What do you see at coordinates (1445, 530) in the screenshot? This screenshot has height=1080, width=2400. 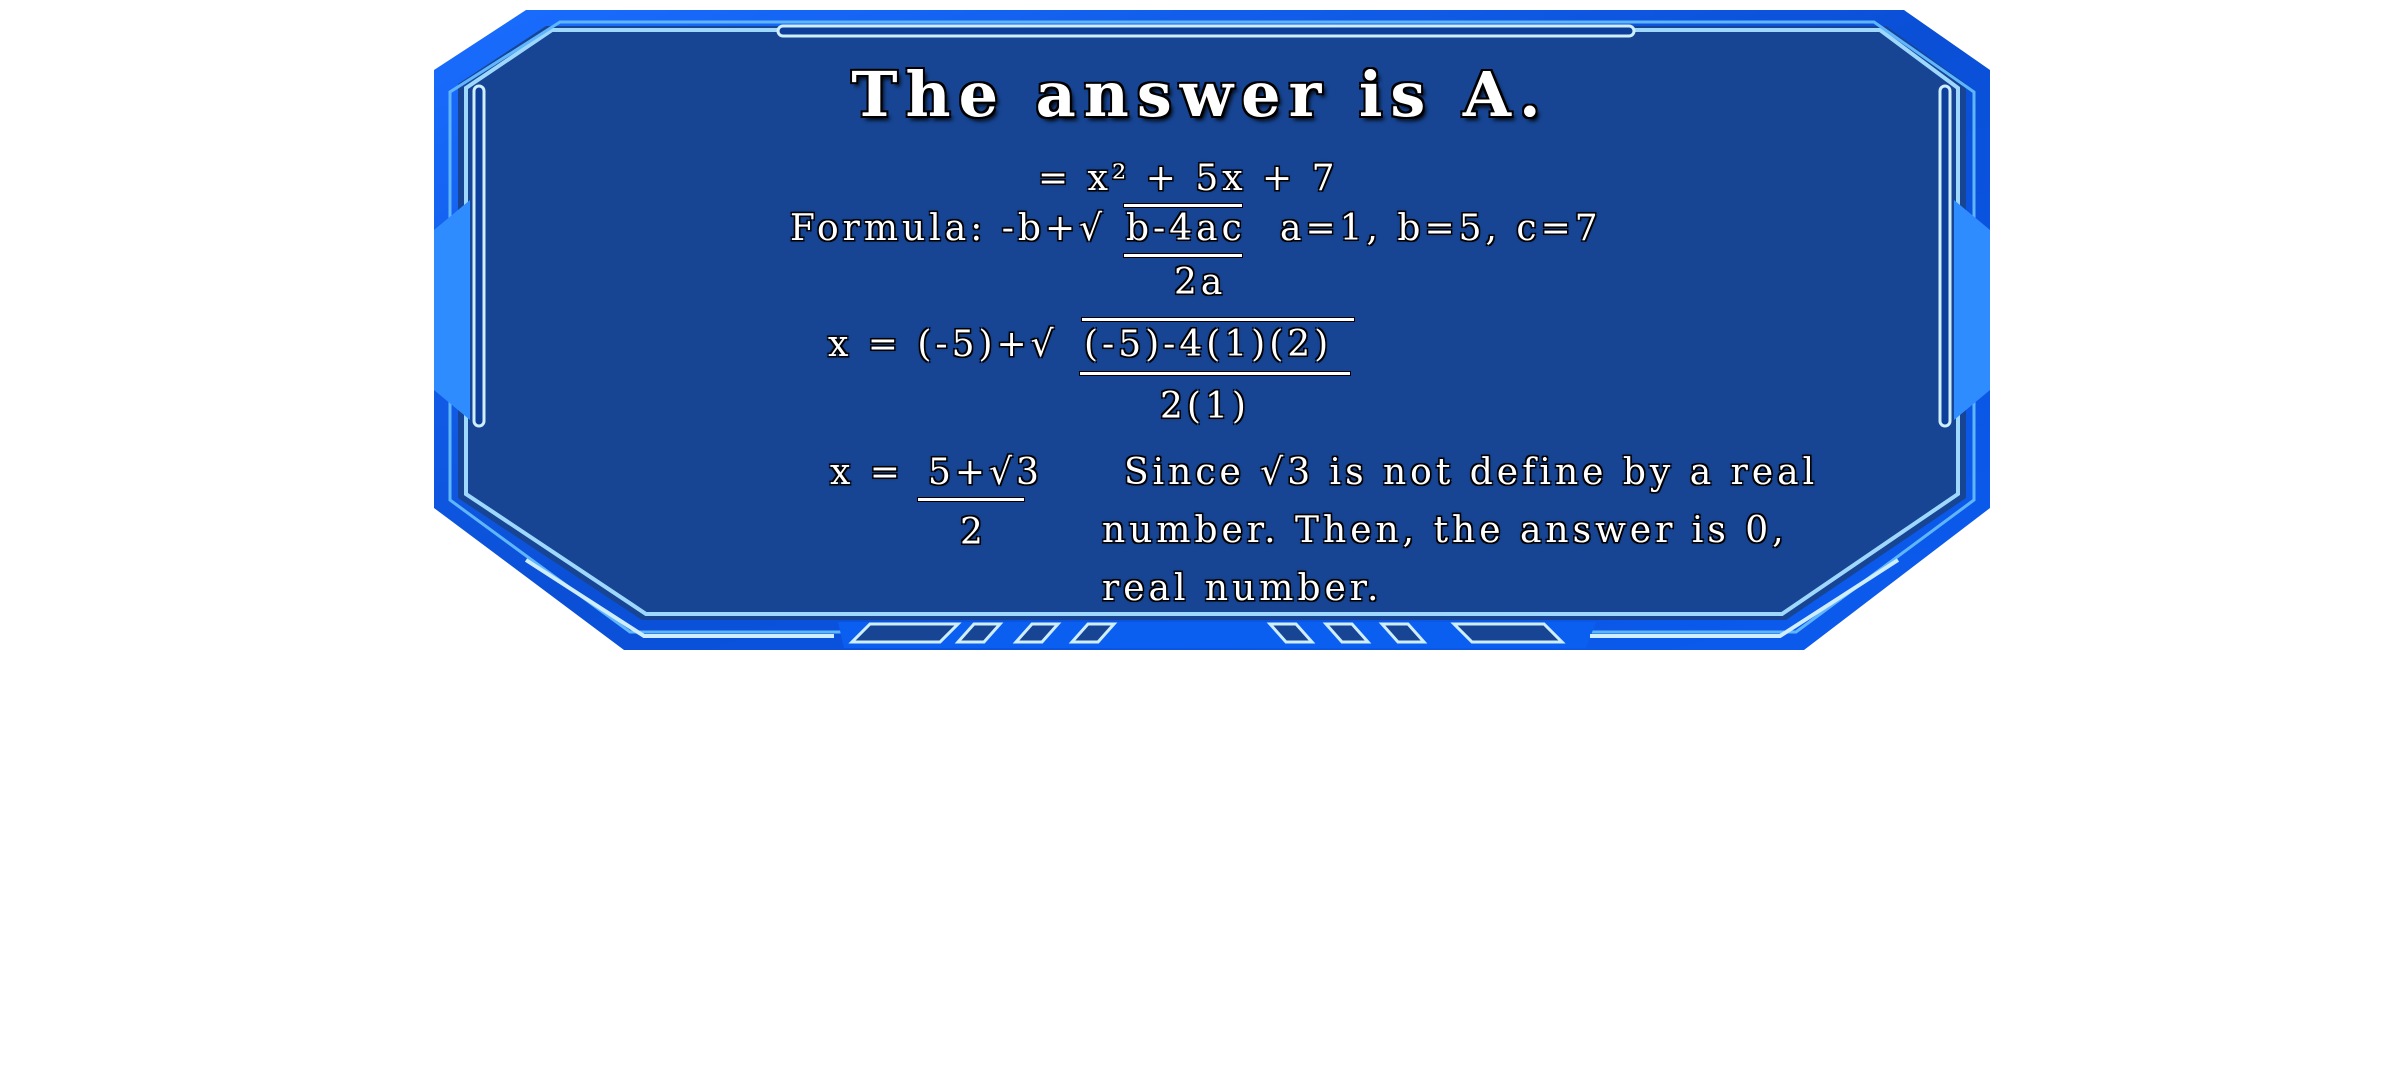 I see `explanation-line-2: number. Then, the answer is 0,` at bounding box center [1445, 530].